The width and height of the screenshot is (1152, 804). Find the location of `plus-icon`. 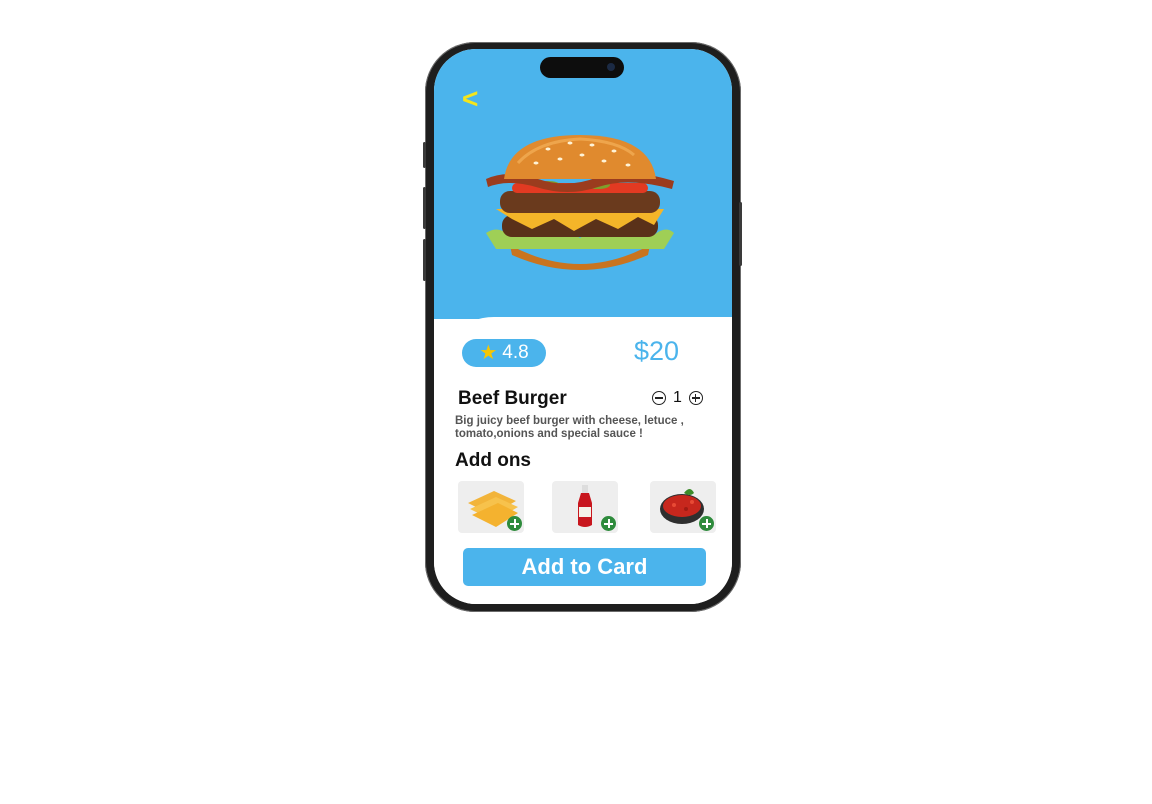

plus-icon is located at coordinates (695, 398).